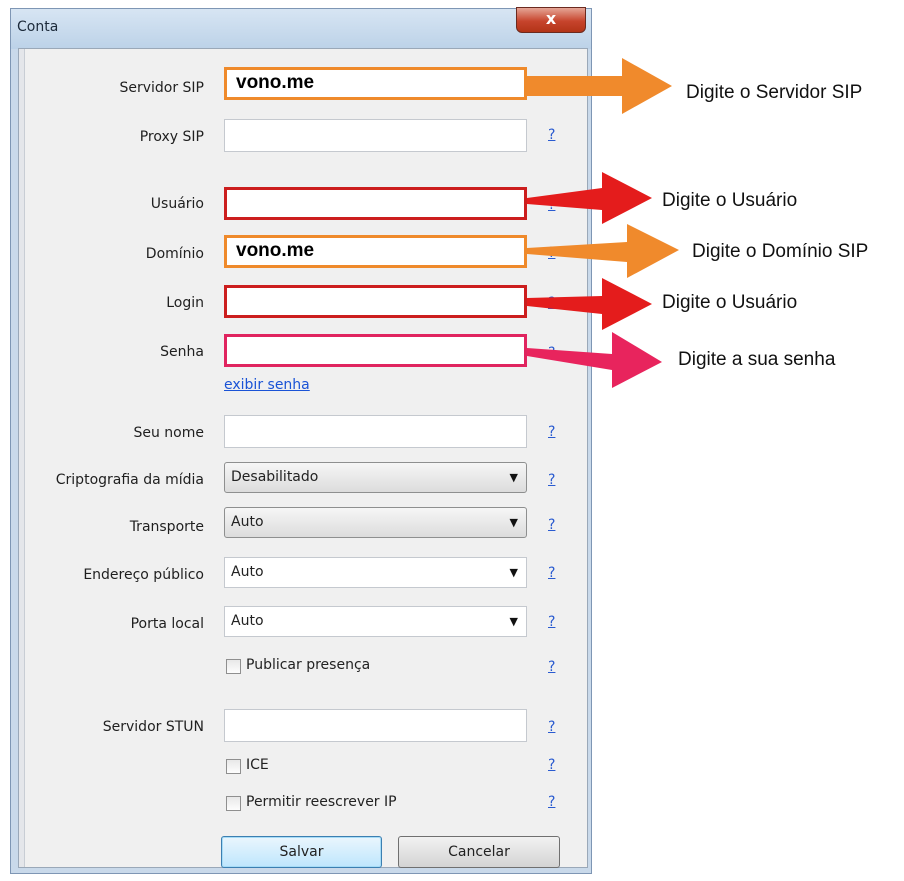 The width and height of the screenshot is (904, 881). I want to click on ice-label: ICE, so click(257, 765).